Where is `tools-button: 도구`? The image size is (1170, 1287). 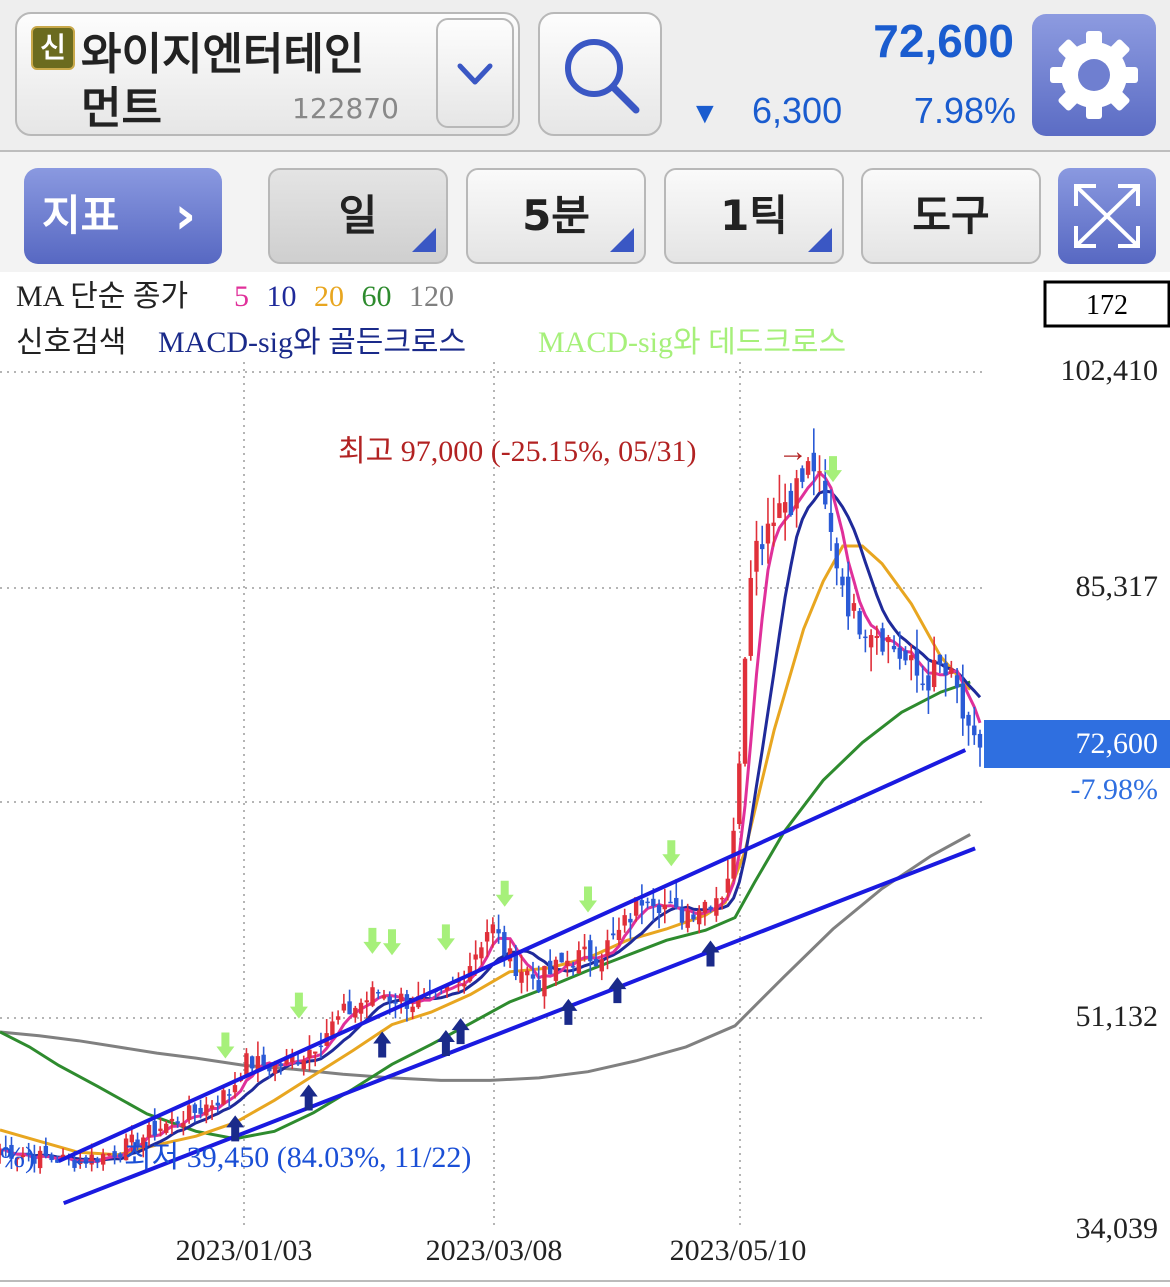 tools-button: 도구 is located at coordinates (951, 216).